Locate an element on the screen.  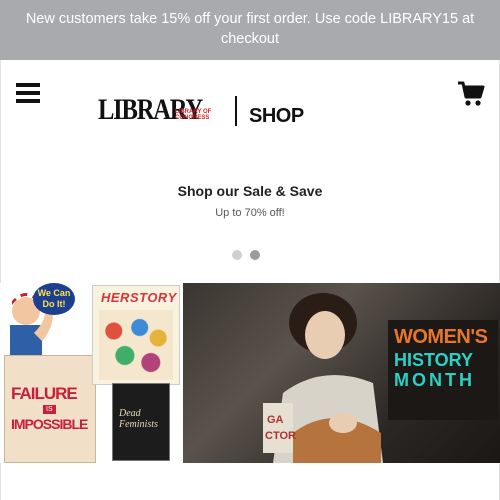
site-logo: LIBRARY LIBRARY OF CONGRESS SHOP is located at coordinates (203, 111).